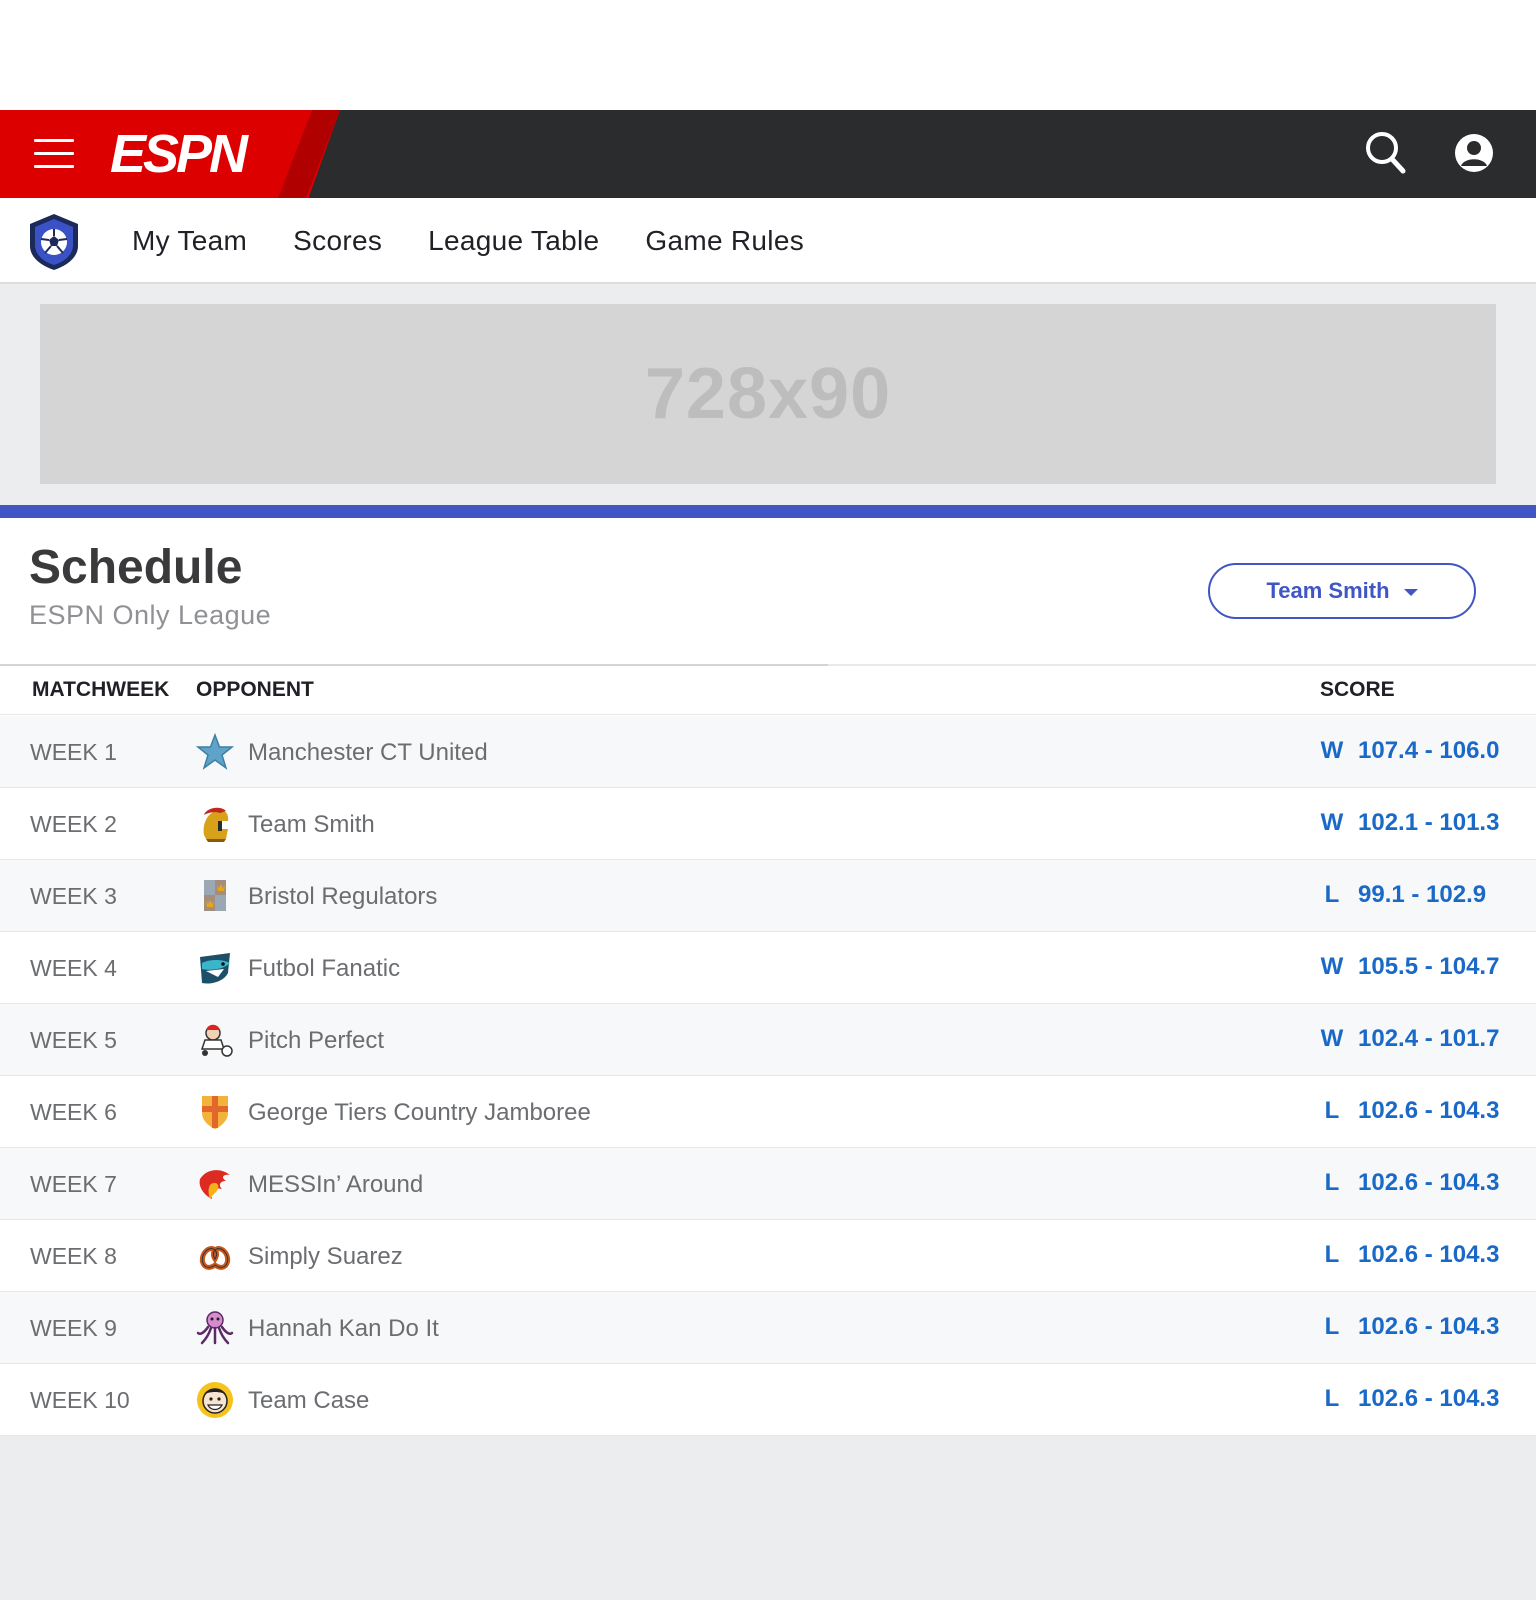 The image size is (1536, 1600). I want to click on ad-section: 728x90, so click(768, 395).